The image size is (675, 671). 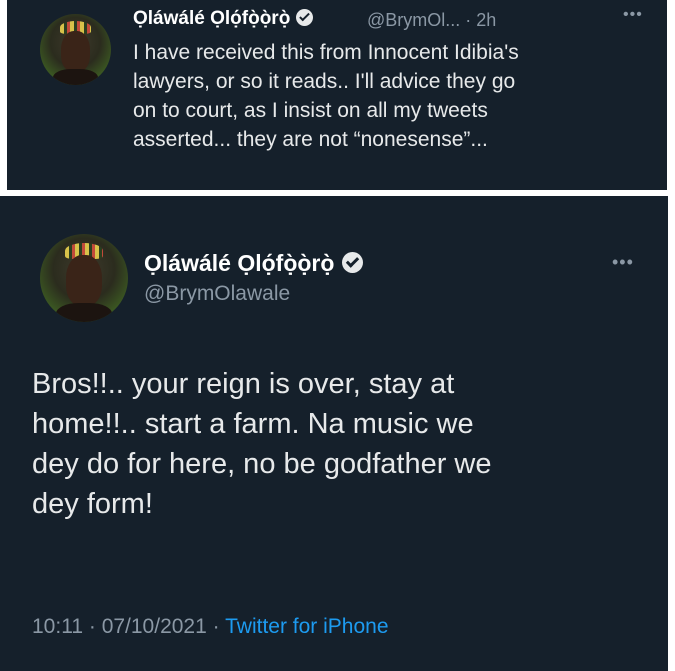 What do you see at coordinates (210, 627) in the screenshot?
I see `tweet-meta: 10:11 · 07/10/2021 · Twitter for iPhone` at bounding box center [210, 627].